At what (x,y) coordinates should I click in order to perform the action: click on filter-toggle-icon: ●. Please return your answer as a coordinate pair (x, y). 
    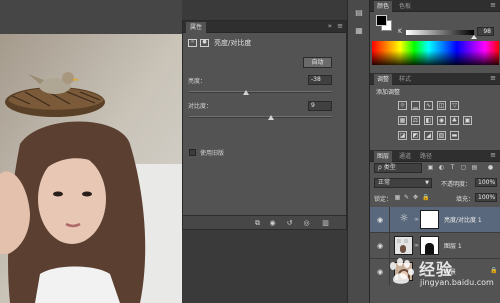
    Looking at the image, I should click on (490, 168).